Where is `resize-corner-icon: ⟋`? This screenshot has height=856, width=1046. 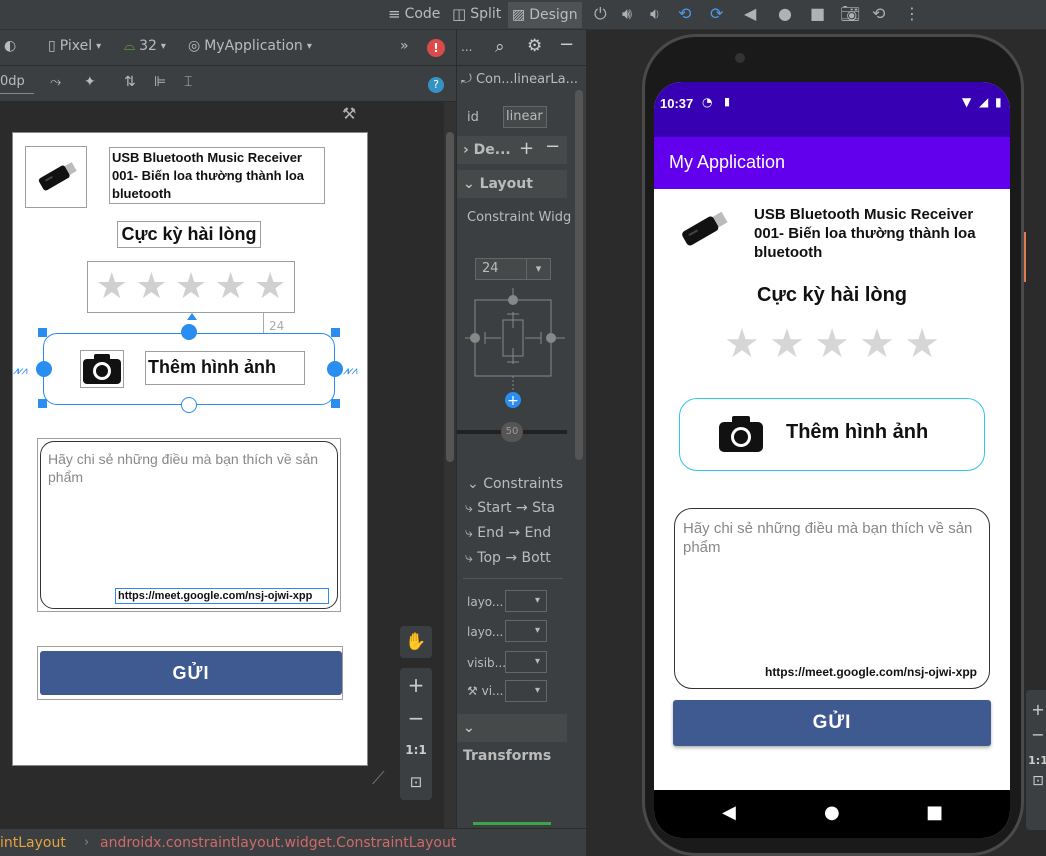
resize-corner-icon: ⟋ is located at coordinates (378, 778).